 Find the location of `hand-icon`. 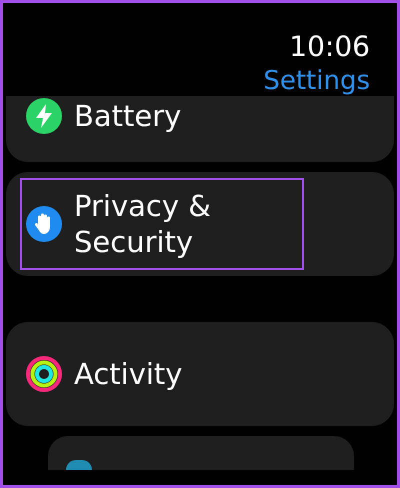

hand-icon is located at coordinates (44, 224).